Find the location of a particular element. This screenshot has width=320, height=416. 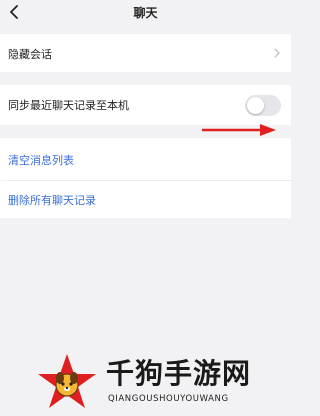

toggle-knob is located at coordinates (255, 105).